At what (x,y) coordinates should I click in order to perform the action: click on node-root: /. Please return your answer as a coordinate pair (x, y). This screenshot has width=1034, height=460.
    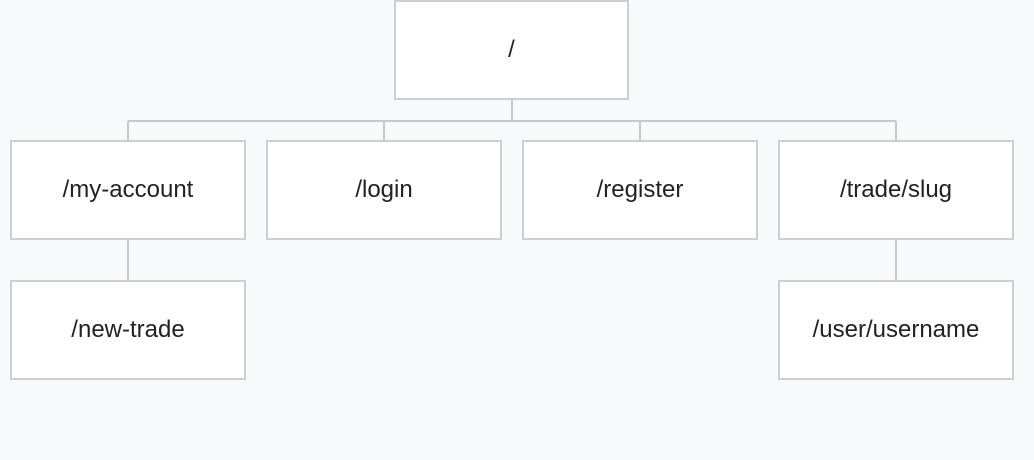
    Looking at the image, I should click on (511, 50).